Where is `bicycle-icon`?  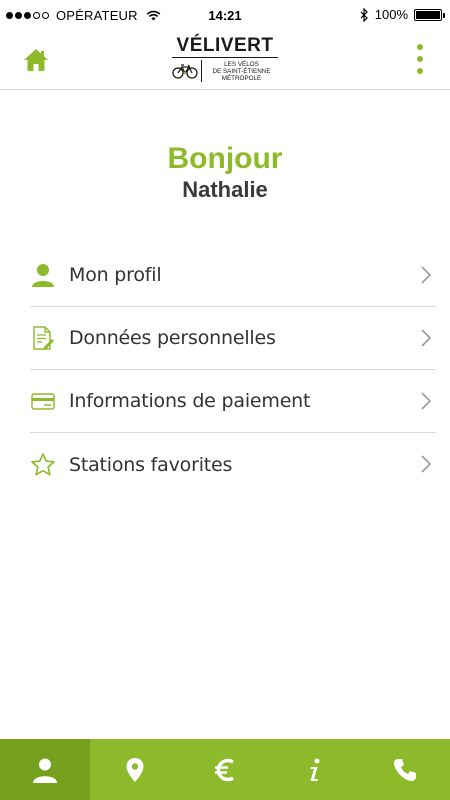
bicycle-icon is located at coordinates (185, 71).